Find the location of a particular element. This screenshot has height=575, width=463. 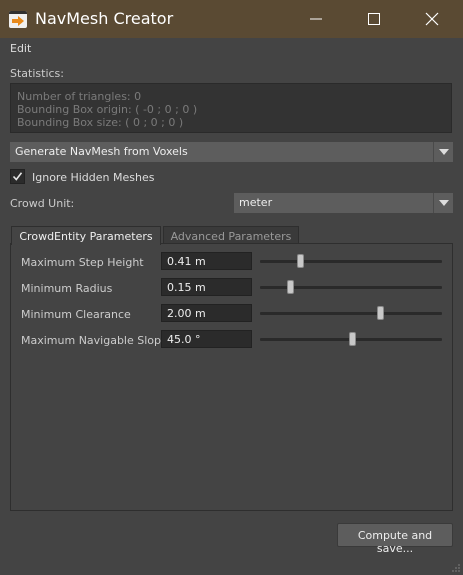

minimize-icon is located at coordinates (316, 19).